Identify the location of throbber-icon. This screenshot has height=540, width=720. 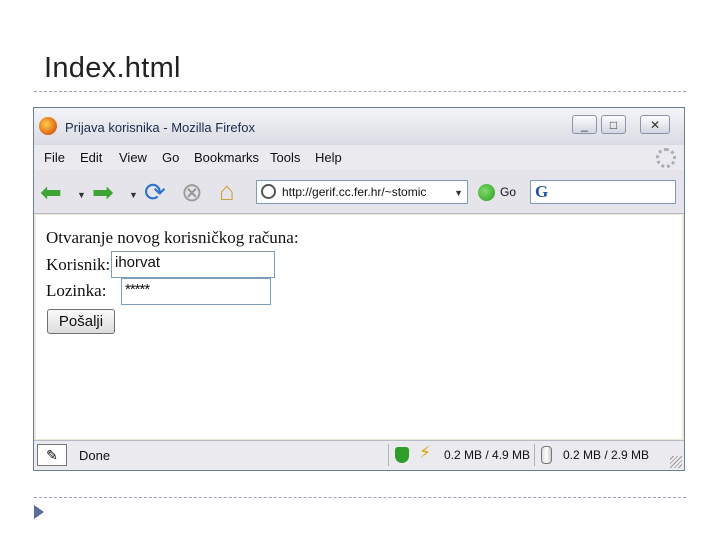
(666, 158).